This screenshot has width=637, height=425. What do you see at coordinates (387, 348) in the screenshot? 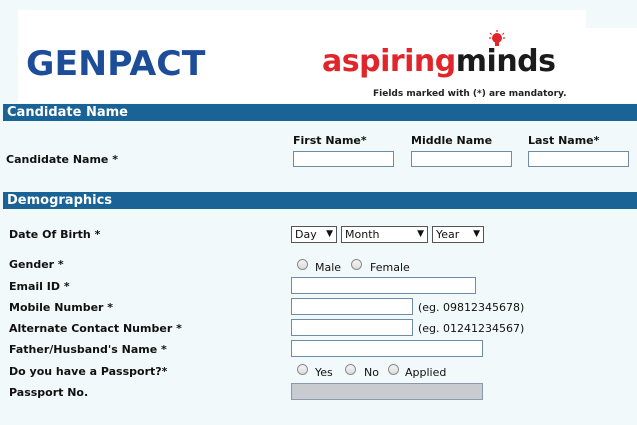
I see `father-name-input` at bounding box center [387, 348].